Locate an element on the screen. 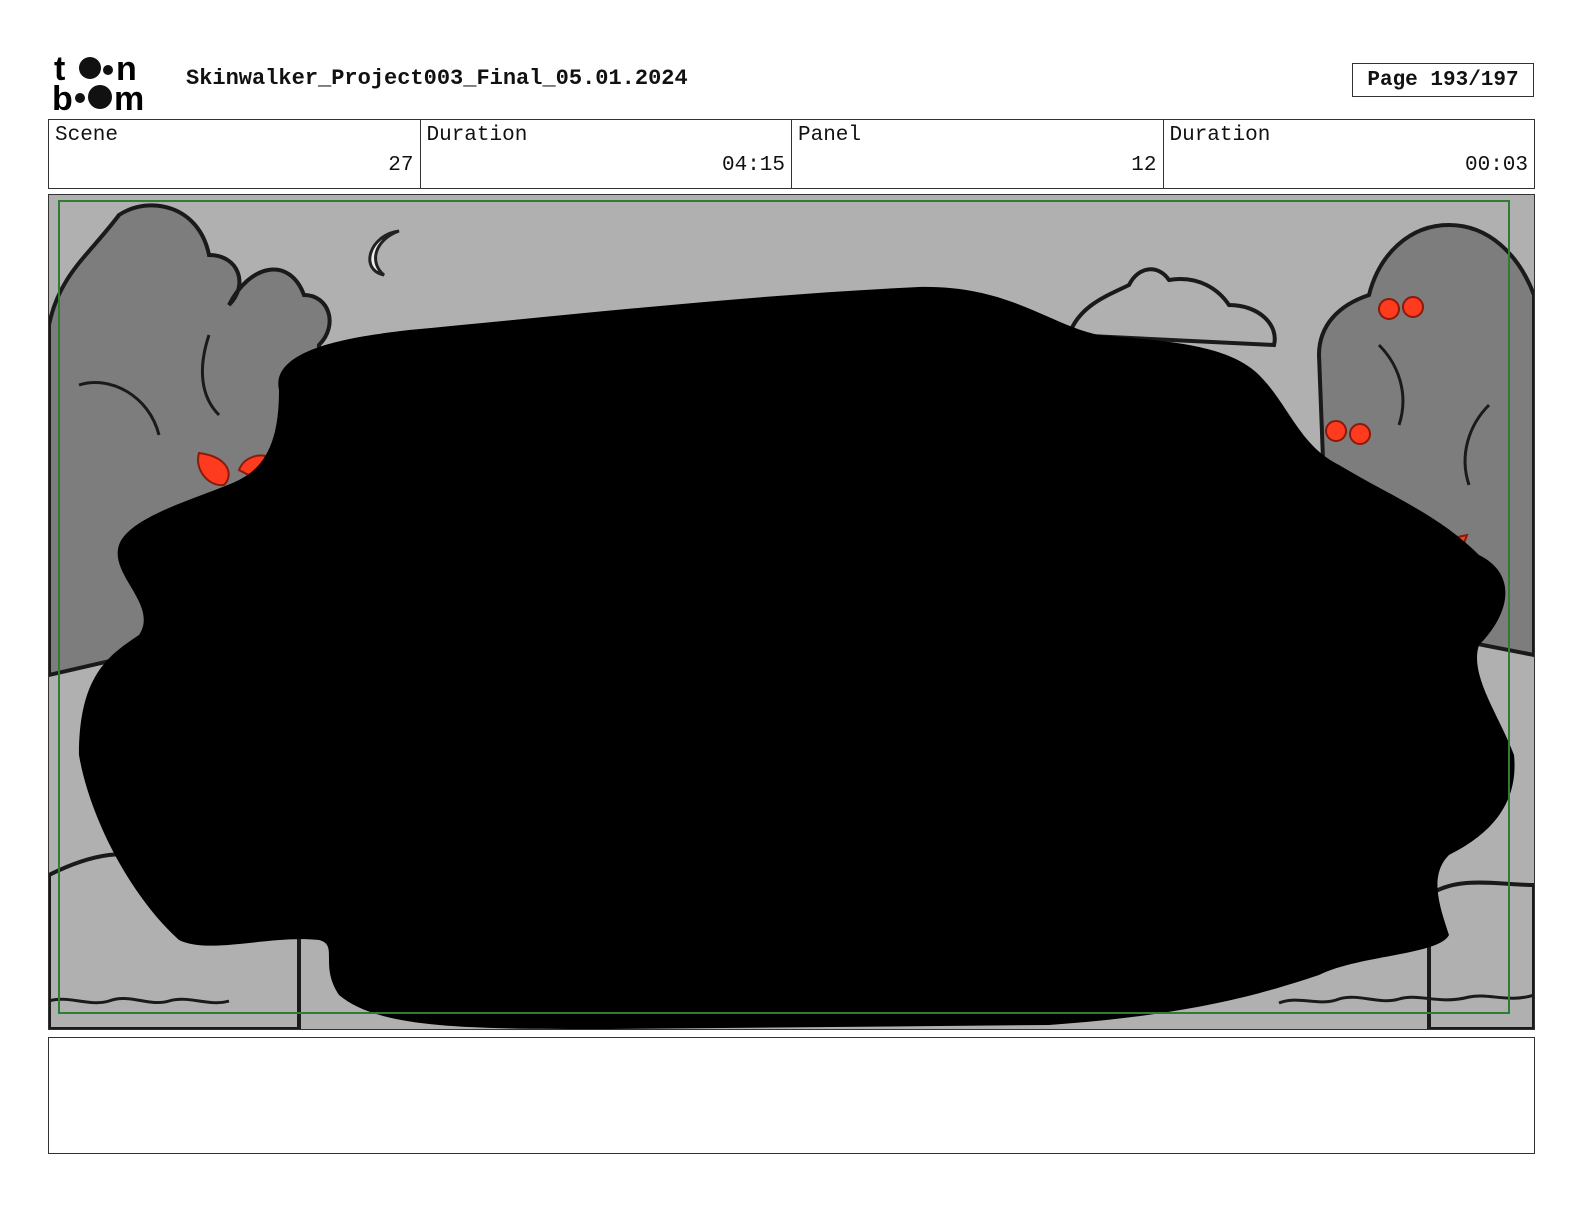  scene-cell: Scene 27 is located at coordinates (235, 154).